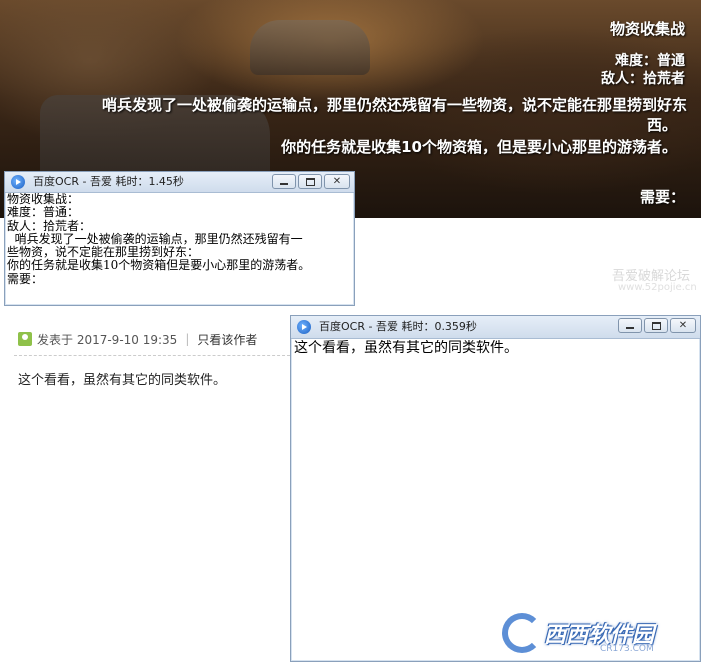 The image size is (701, 662). What do you see at coordinates (657, 287) in the screenshot?
I see `watermark-url: www.52pojie.cn` at bounding box center [657, 287].